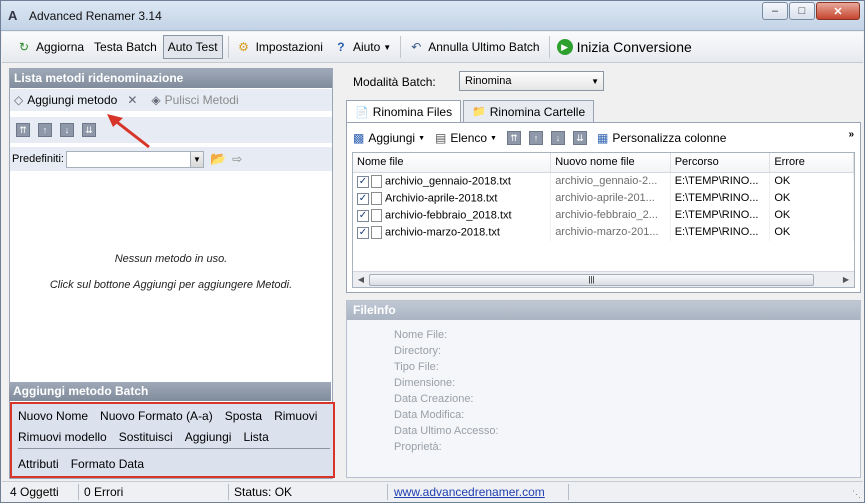  I want to click on refresh-label: Aggiorna, so click(60, 47).